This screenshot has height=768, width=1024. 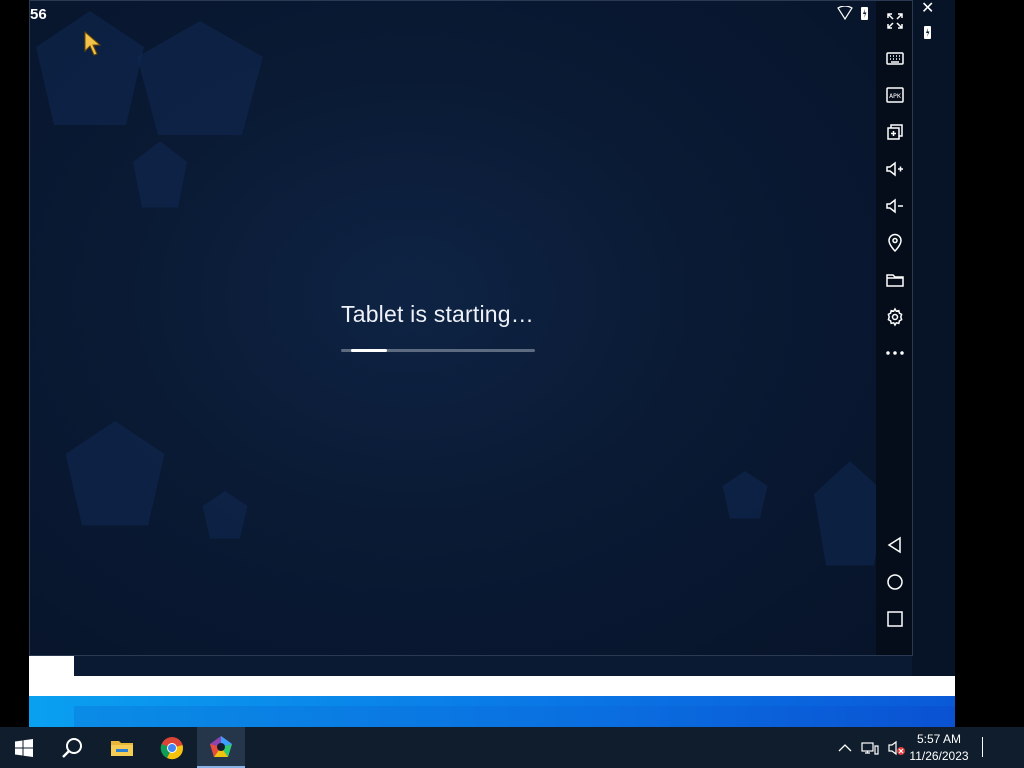 What do you see at coordinates (514, 686) in the screenshot?
I see `background-window-bar` at bounding box center [514, 686].